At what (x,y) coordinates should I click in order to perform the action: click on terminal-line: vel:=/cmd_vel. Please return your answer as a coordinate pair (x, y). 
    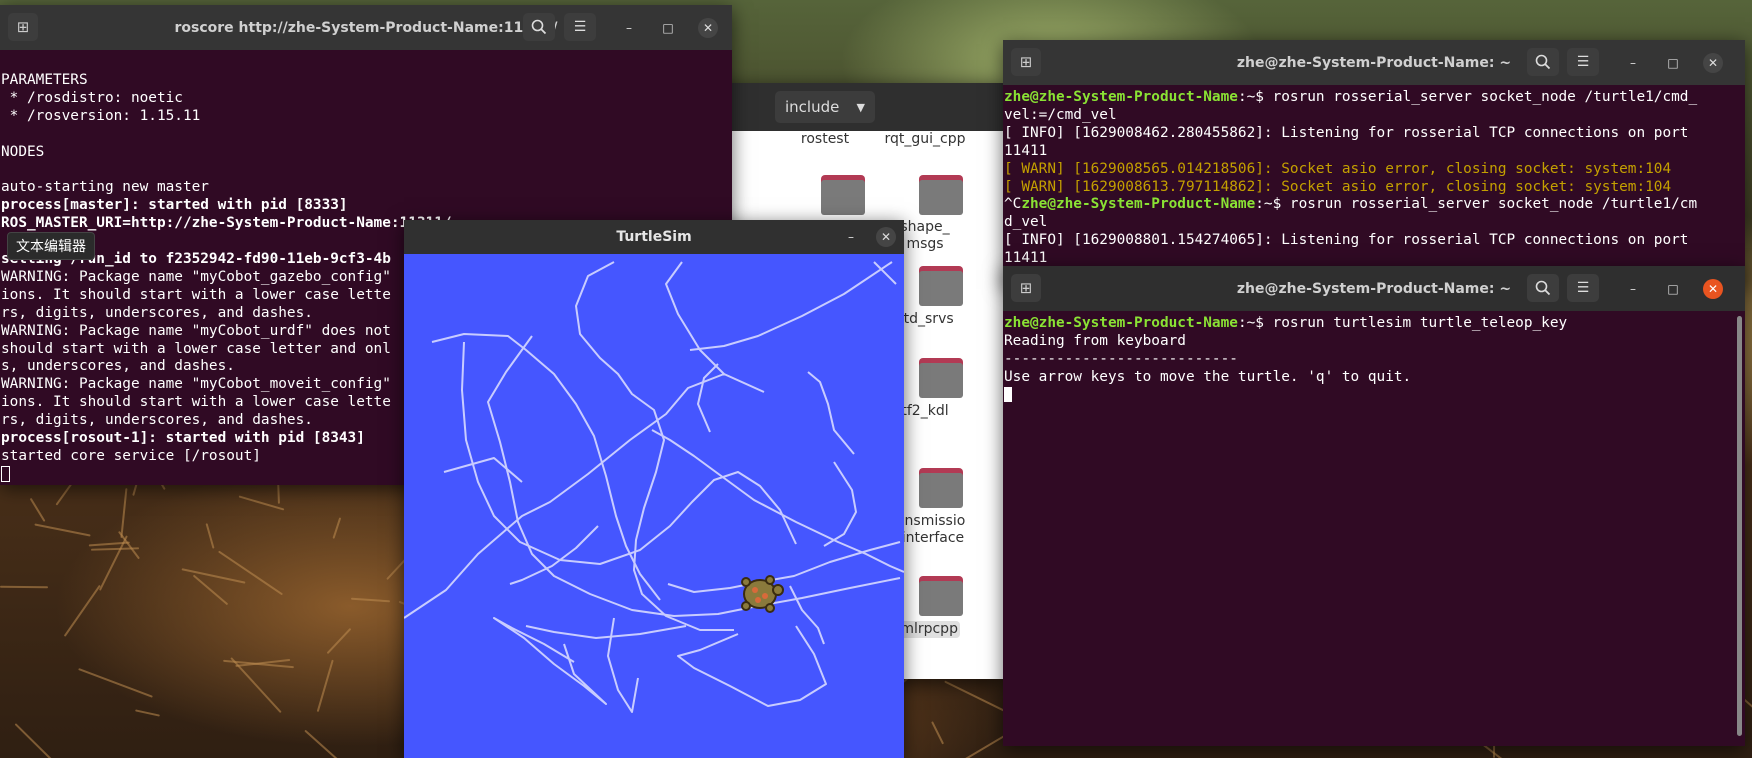
    Looking at the image, I should click on (1374, 116).